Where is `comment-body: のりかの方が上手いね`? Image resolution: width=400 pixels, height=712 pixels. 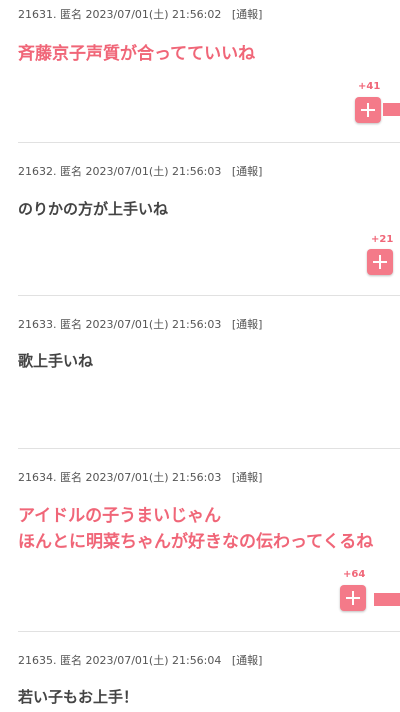
comment-body: のりかの方が上手いね is located at coordinates (93, 209).